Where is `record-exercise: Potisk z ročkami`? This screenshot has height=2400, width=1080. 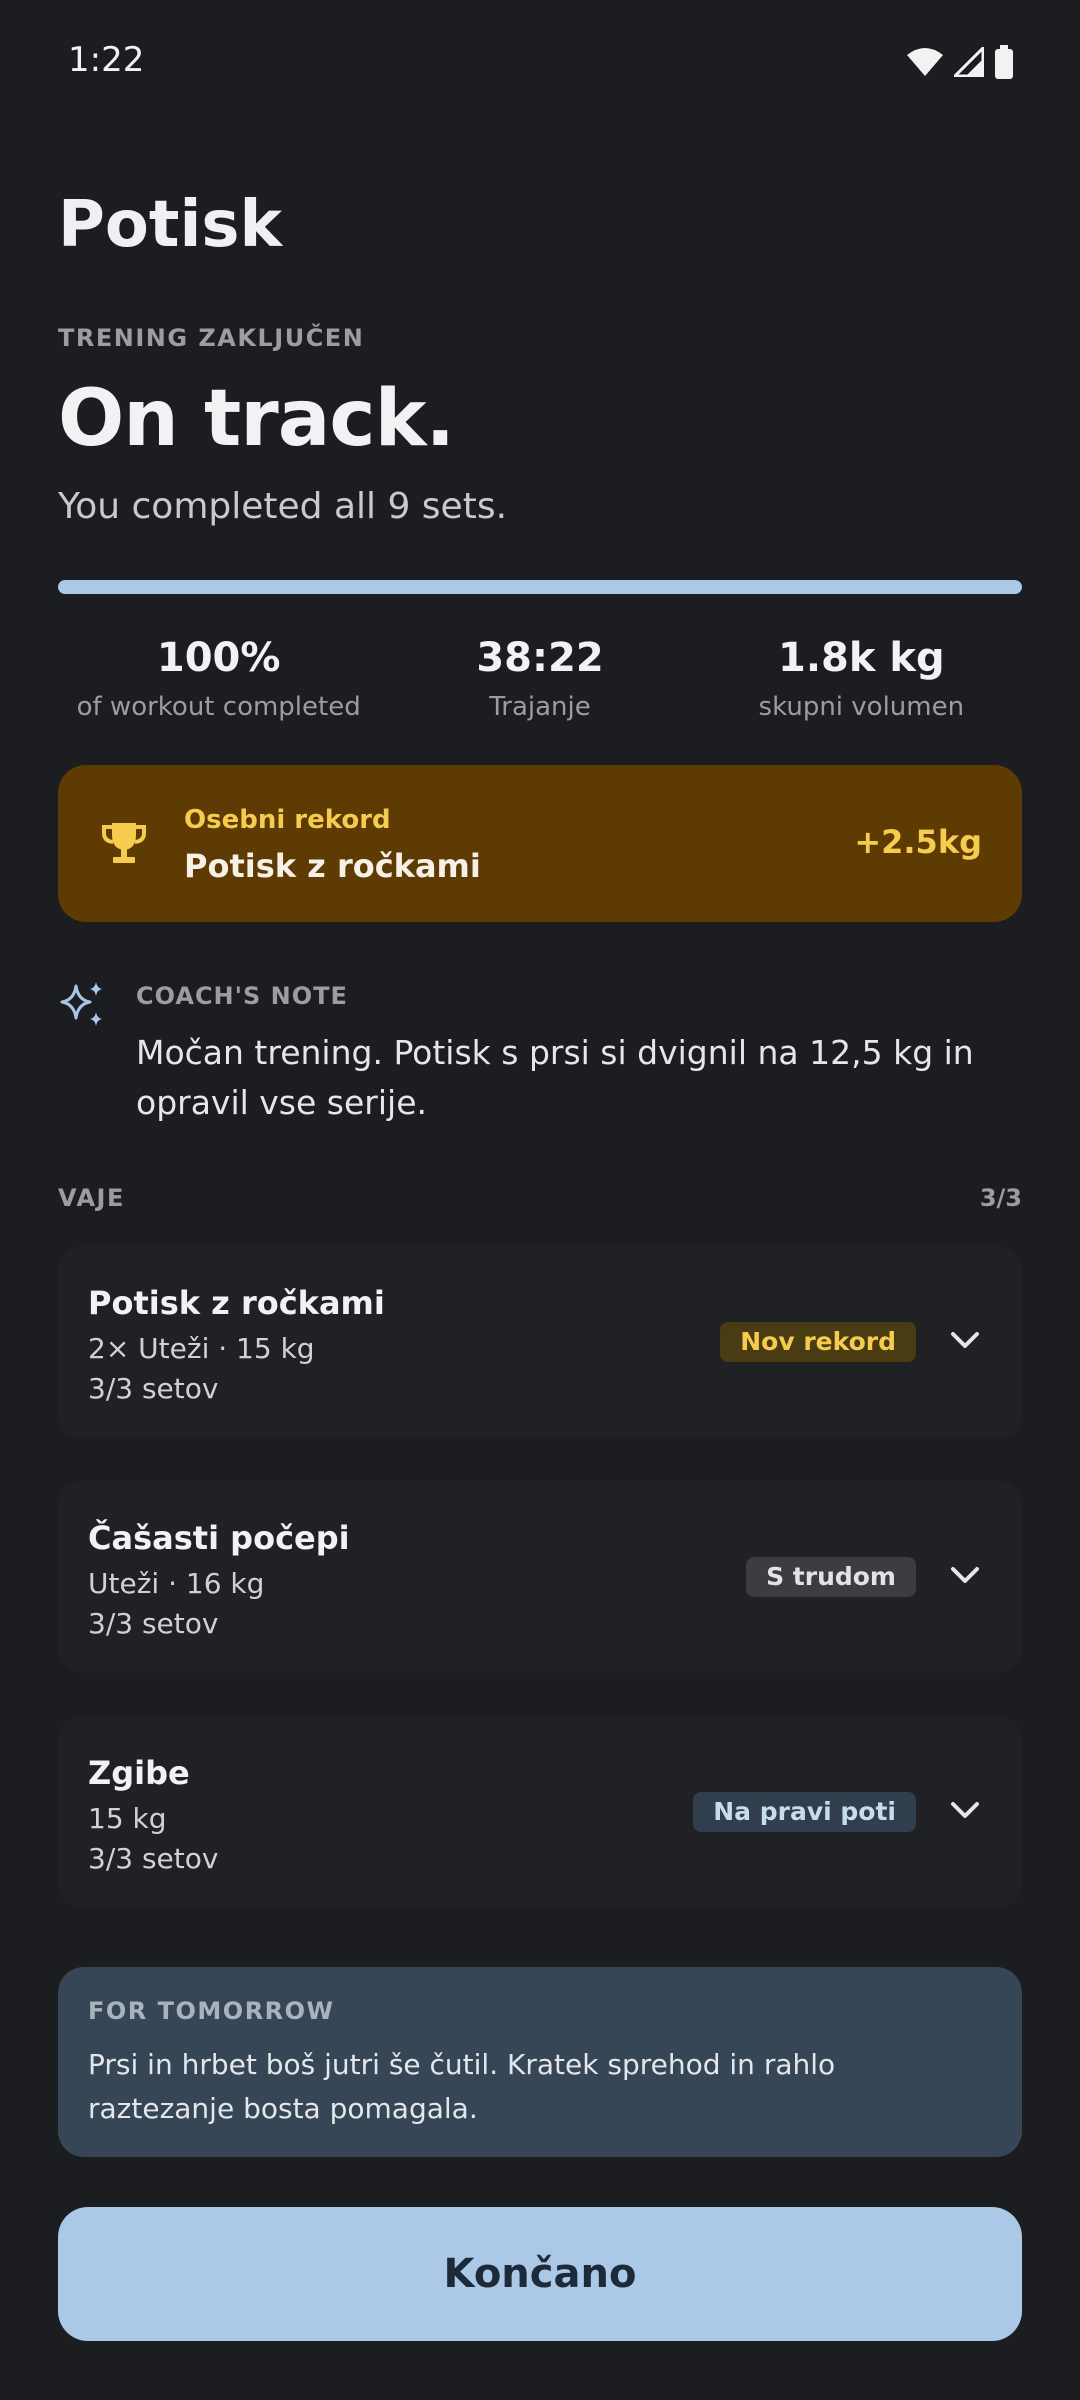
record-exercise: Potisk z ročkami is located at coordinates (332, 866).